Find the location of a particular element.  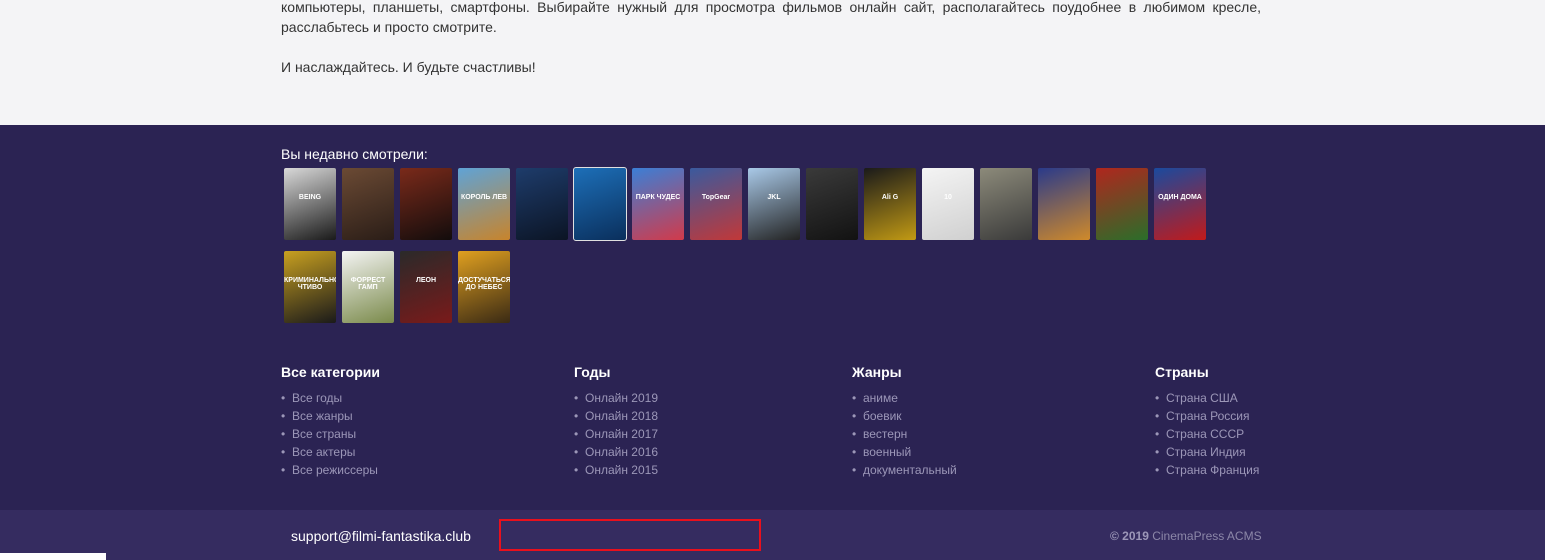

poster-title: ПАРК ЧУДЕС is located at coordinates (658, 197).